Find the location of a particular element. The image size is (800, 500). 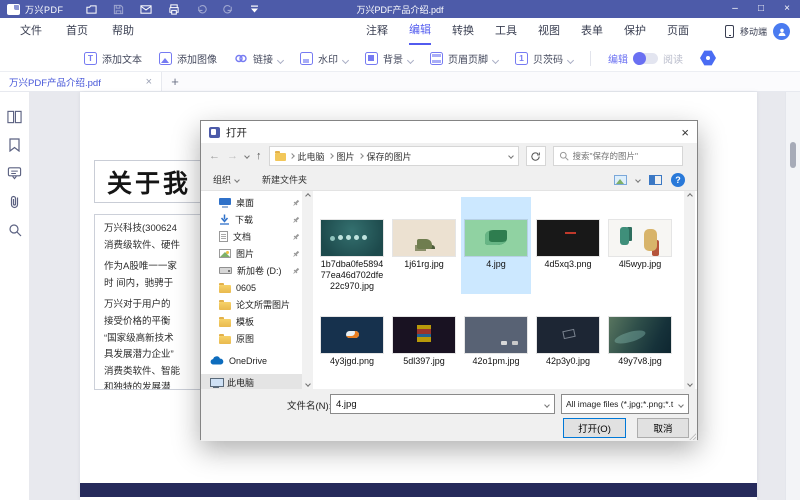

file-item: 42o1pm.jpg is located at coordinates (496, 331).